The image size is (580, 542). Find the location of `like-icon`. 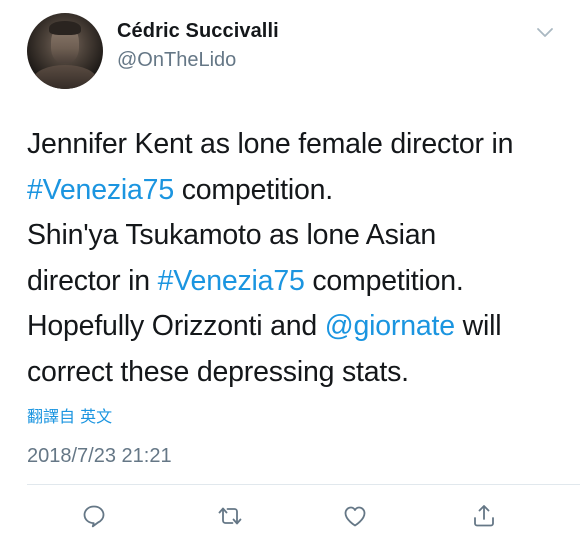

like-icon is located at coordinates (355, 516).